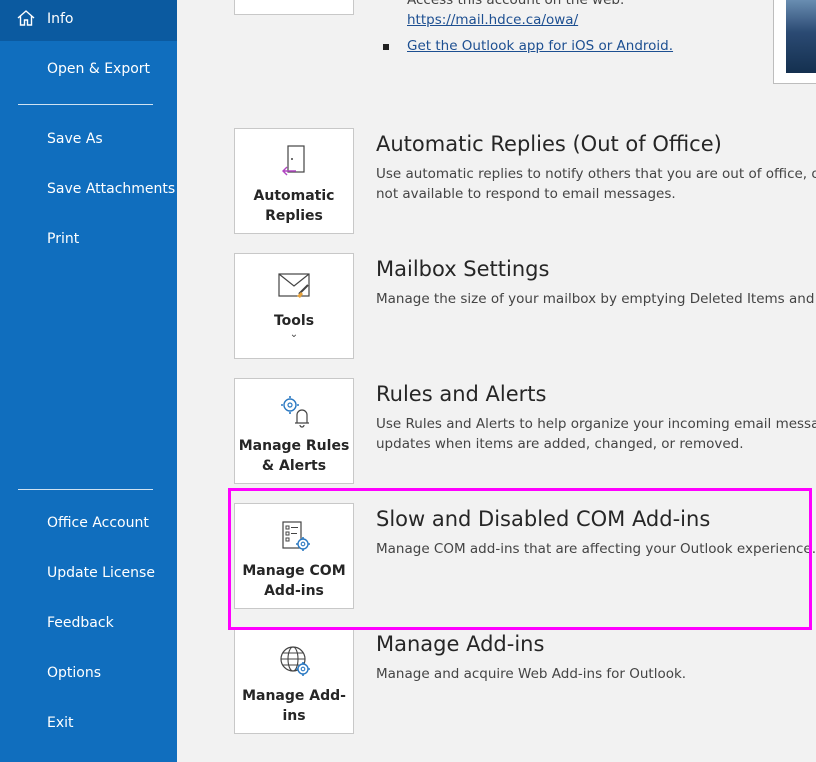 The height and width of the screenshot is (762, 816). What do you see at coordinates (801, 36) in the screenshot?
I see `profile-image` at bounding box center [801, 36].